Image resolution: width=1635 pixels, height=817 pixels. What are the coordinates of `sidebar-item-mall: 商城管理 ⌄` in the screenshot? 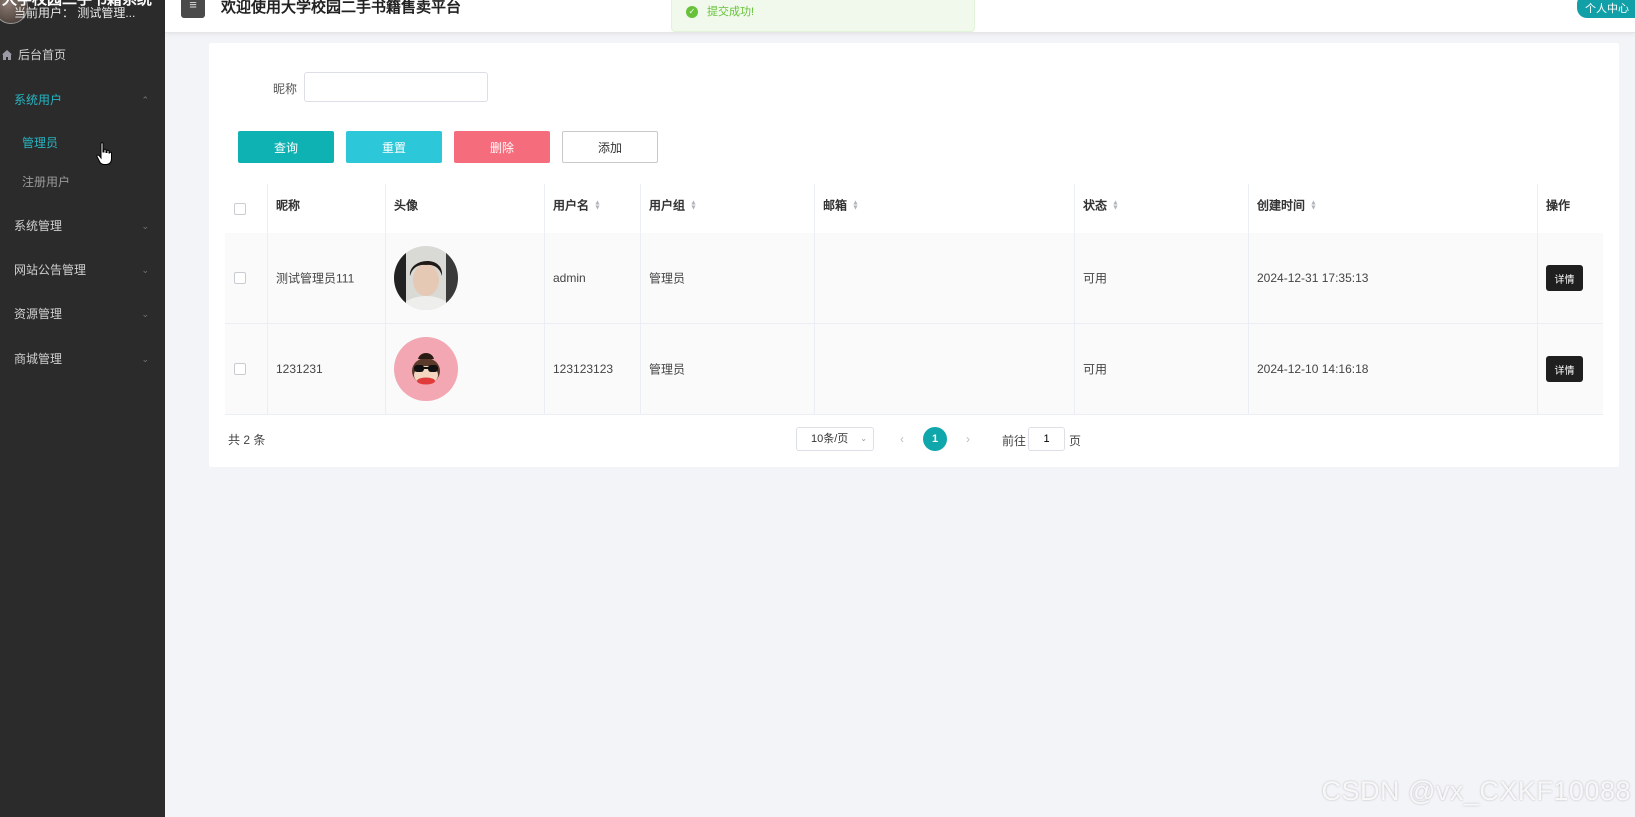 It's located at (82, 359).